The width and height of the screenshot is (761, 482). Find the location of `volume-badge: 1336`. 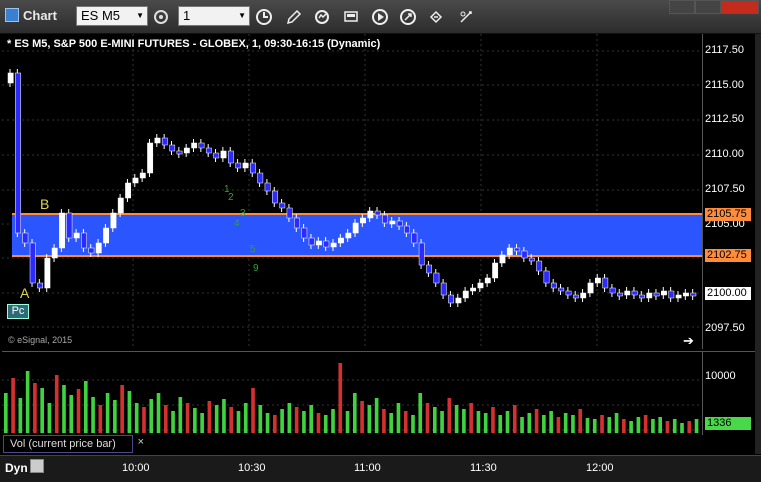

volume-badge: 1336 is located at coordinates (728, 423).